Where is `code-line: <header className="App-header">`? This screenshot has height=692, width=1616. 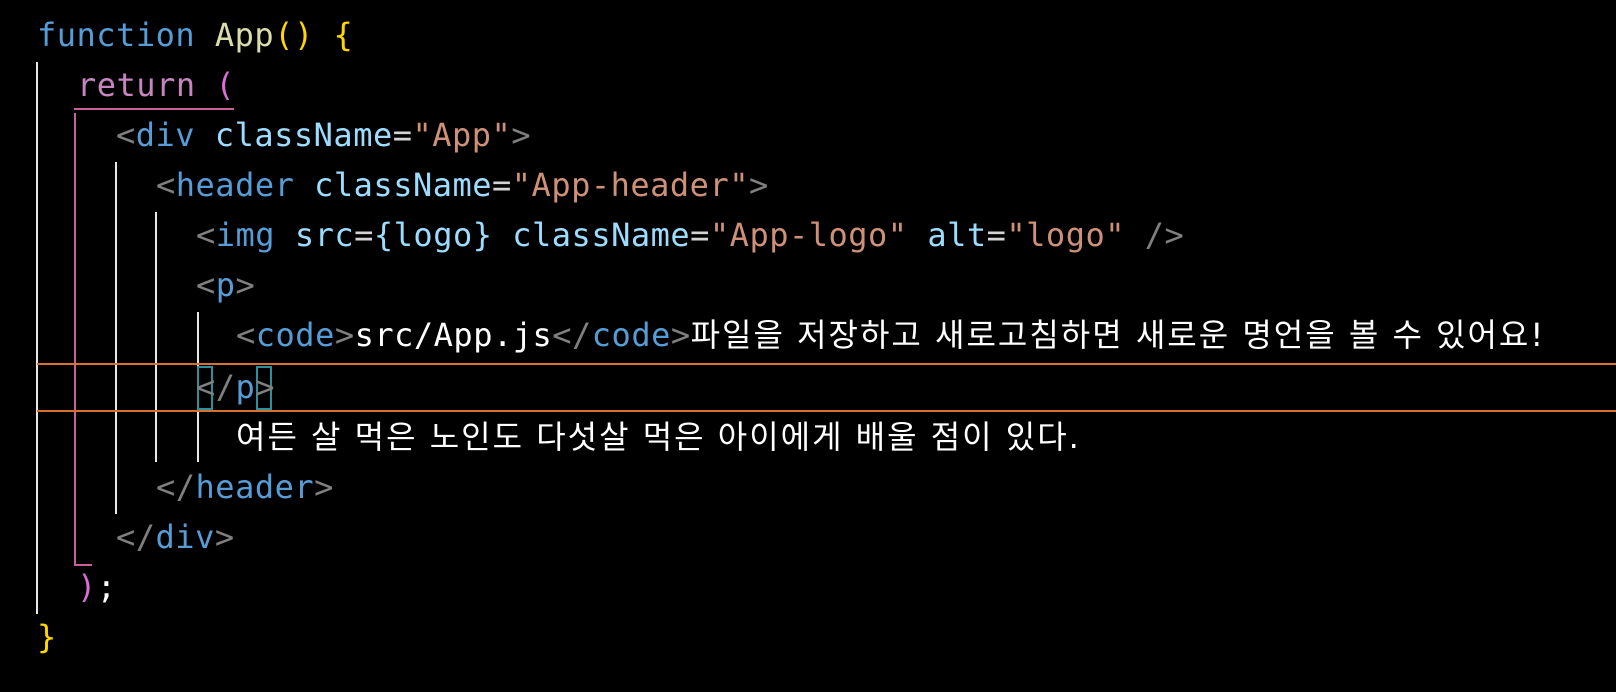
code-line: <header className="App-header"> is located at coordinates (462, 185).